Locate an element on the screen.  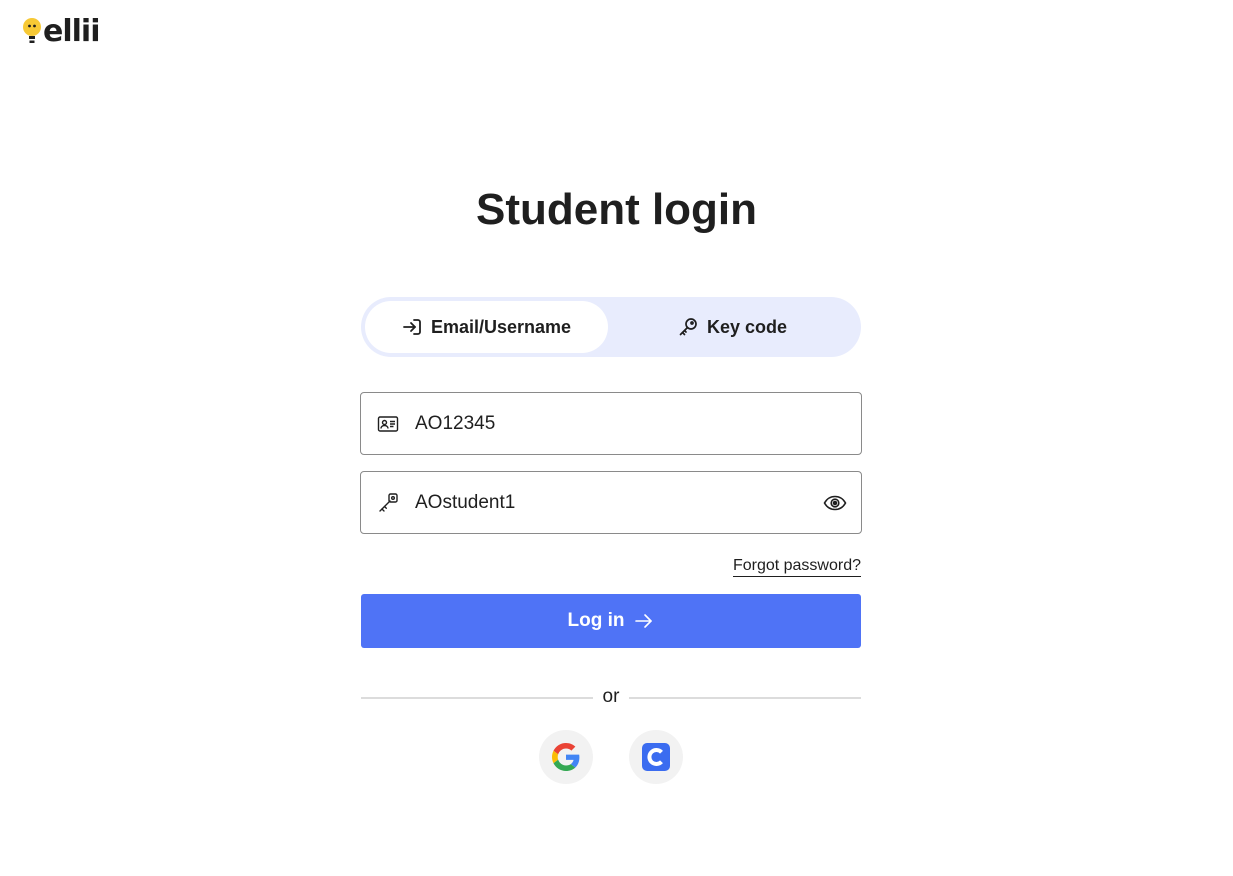
login-button-label: Log in is located at coordinates (596, 620).